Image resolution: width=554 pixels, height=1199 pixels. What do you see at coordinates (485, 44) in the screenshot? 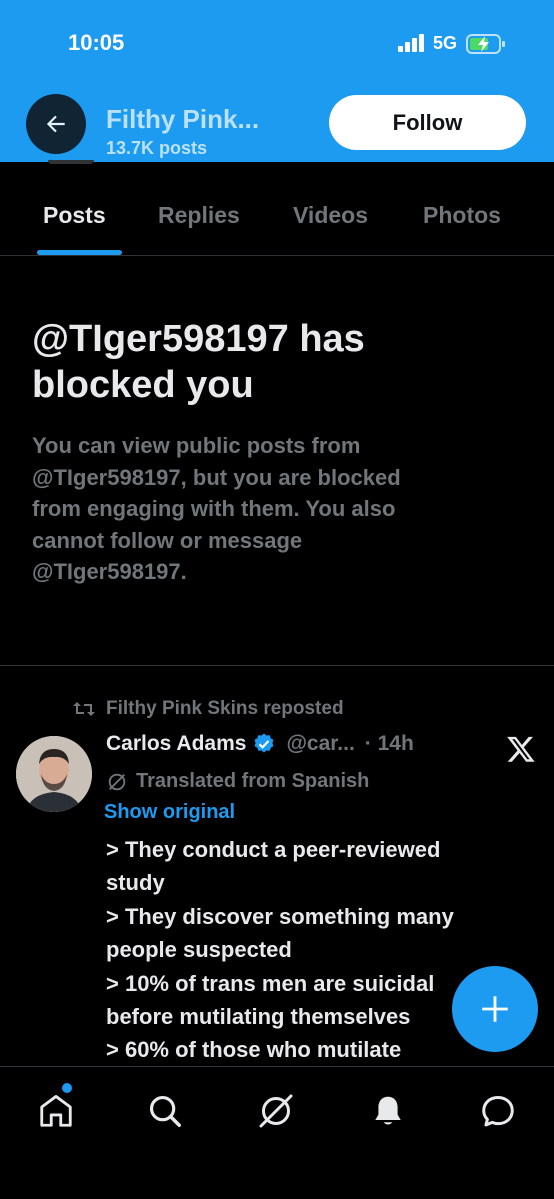
I see `battery-charging-icon` at bounding box center [485, 44].